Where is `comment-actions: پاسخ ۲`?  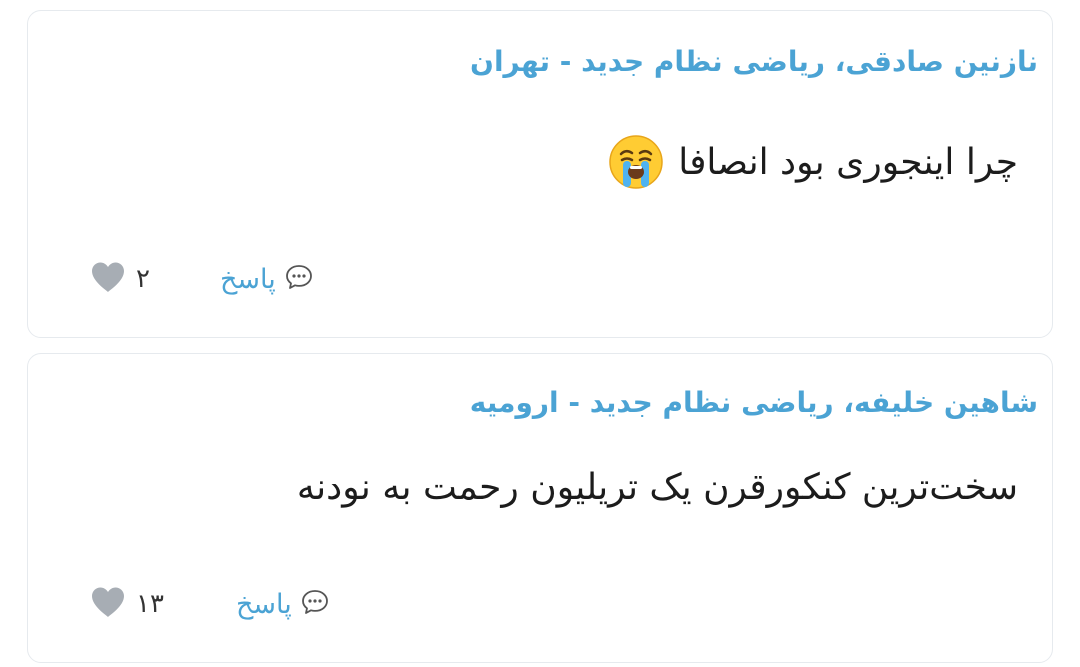 comment-actions: پاسخ ۲ is located at coordinates (540, 279).